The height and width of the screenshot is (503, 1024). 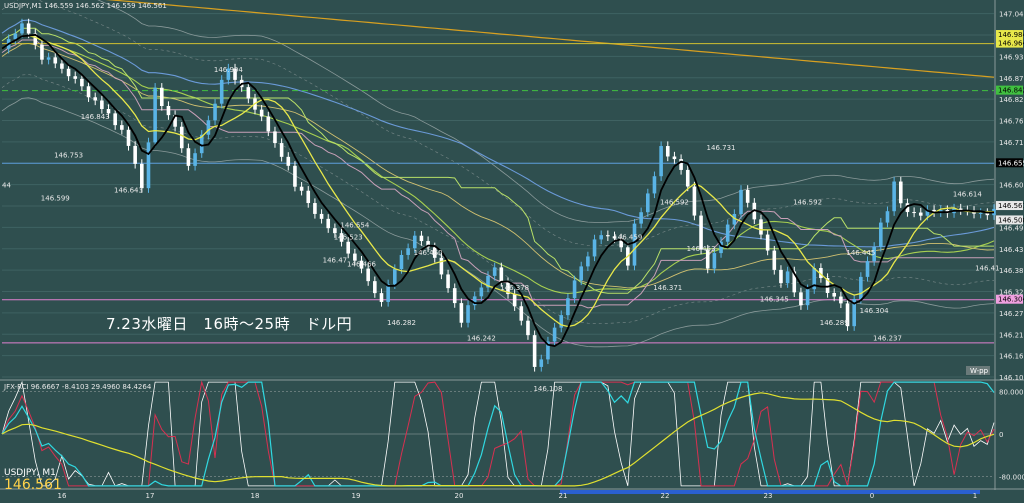 What do you see at coordinates (872, 496) in the screenshot?
I see `x-tick-label-8: 0` at bounding box center [872, 496].